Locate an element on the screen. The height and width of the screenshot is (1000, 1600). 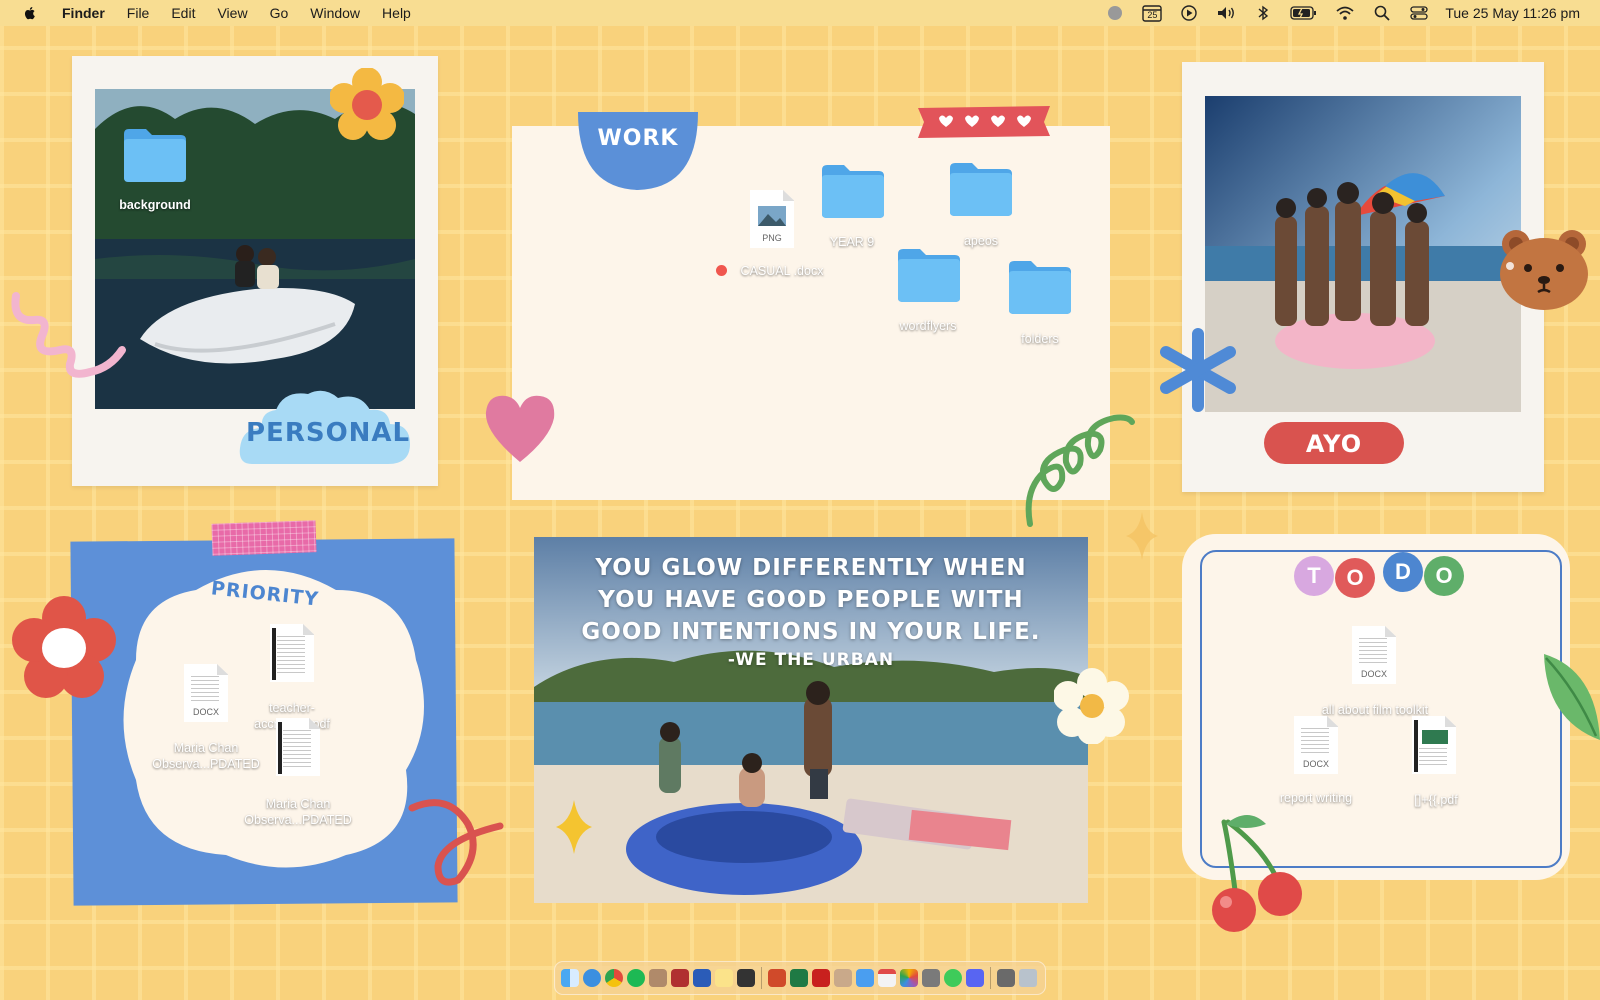
mail-app-icon is located at coordinates (865, 978).